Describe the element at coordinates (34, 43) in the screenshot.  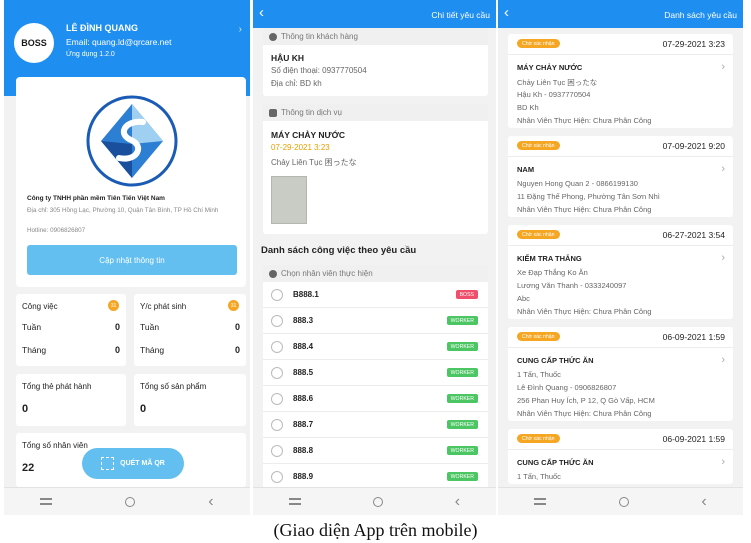
I see `avatar: BOSS` at that location.